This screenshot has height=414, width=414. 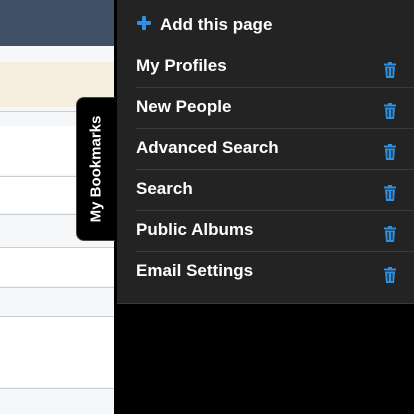 I want to click on bookmark-item-search: Search, so click(x=275, y=190).